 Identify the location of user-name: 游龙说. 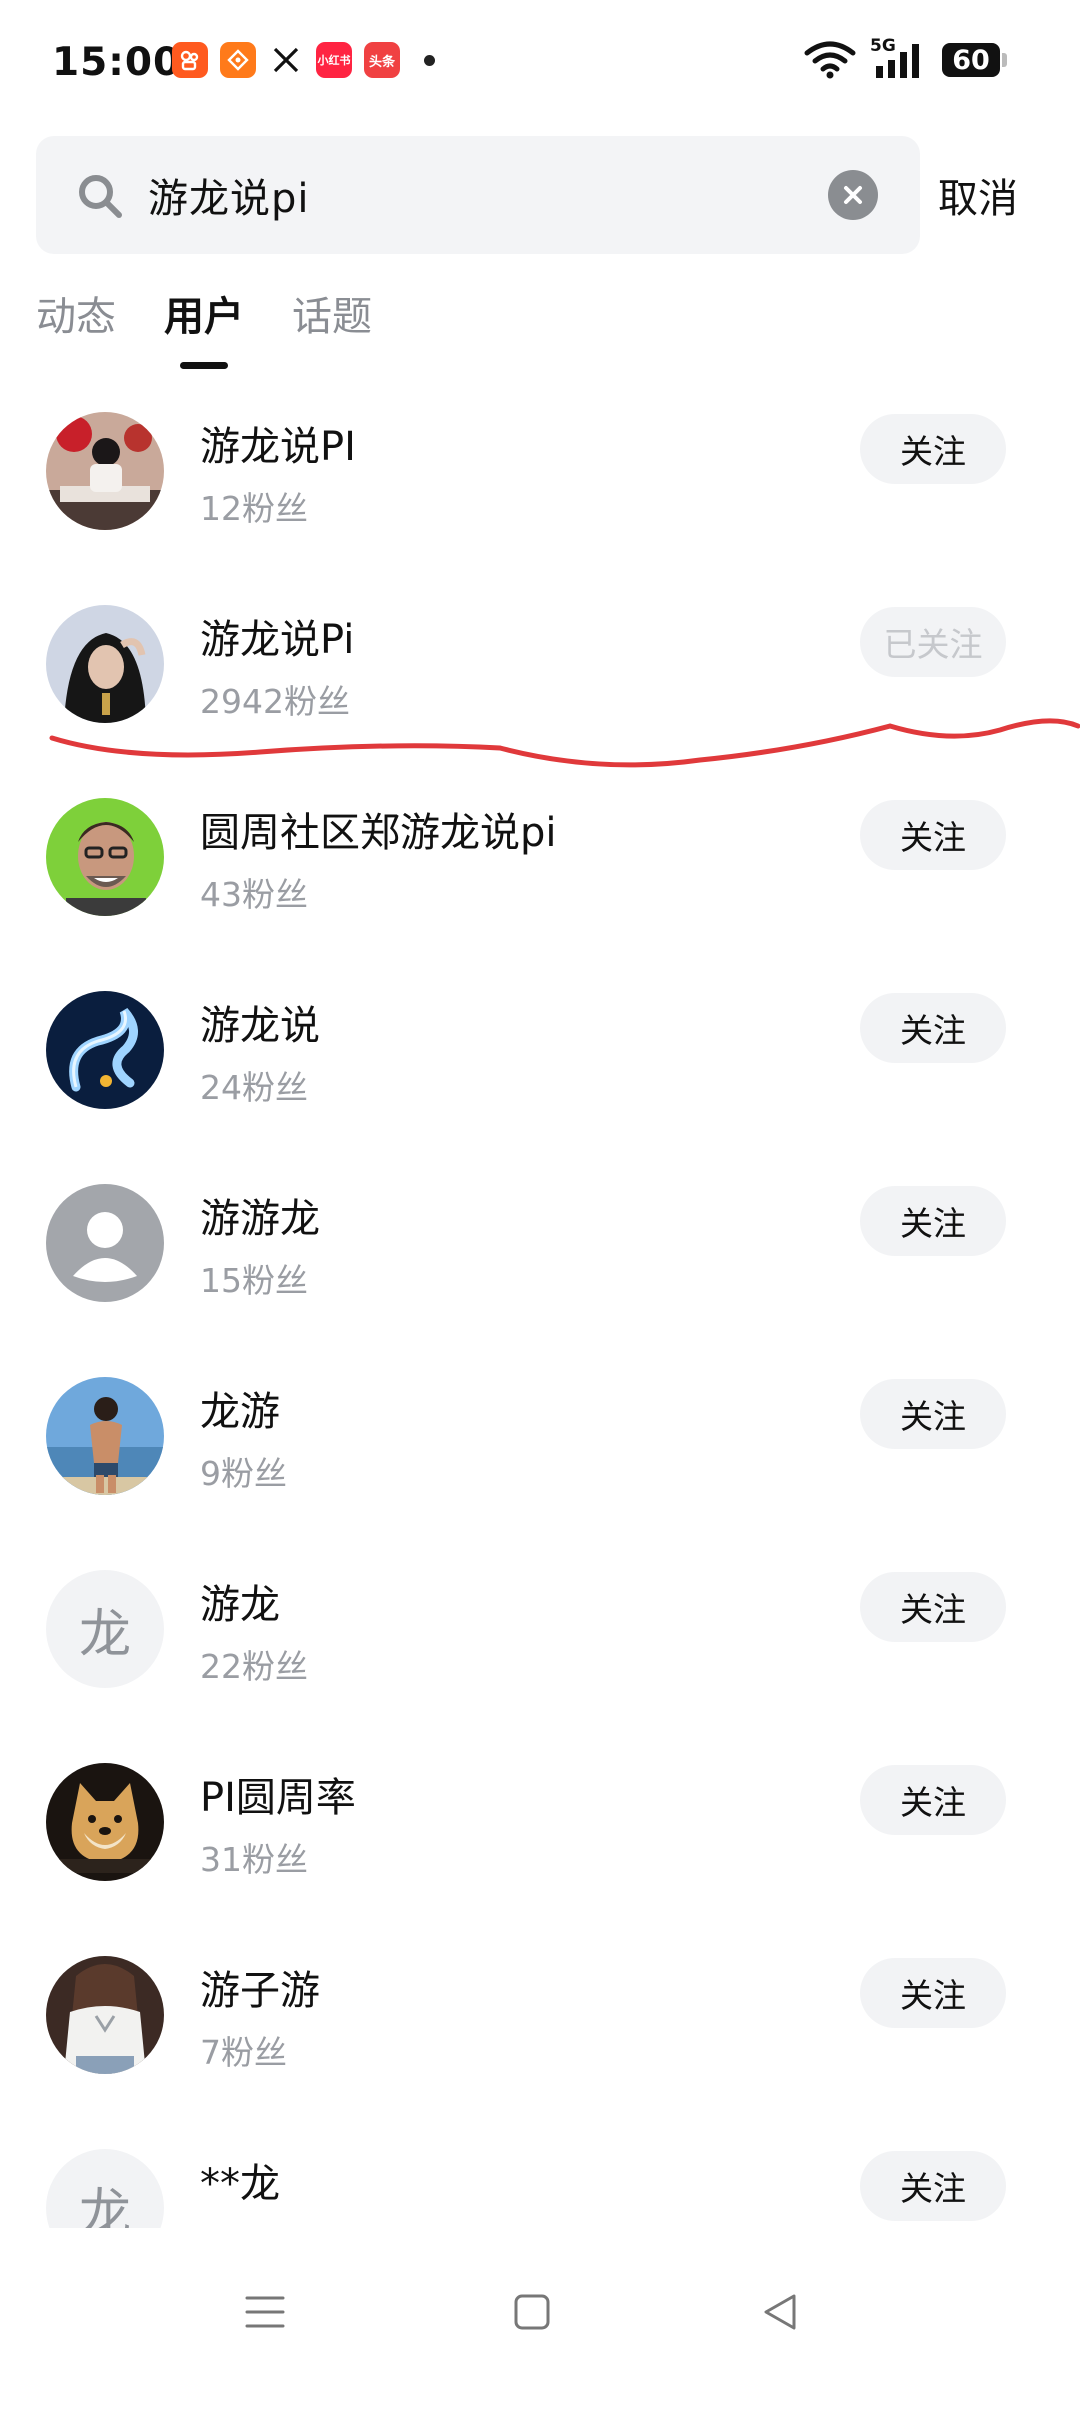
(260, 1026).